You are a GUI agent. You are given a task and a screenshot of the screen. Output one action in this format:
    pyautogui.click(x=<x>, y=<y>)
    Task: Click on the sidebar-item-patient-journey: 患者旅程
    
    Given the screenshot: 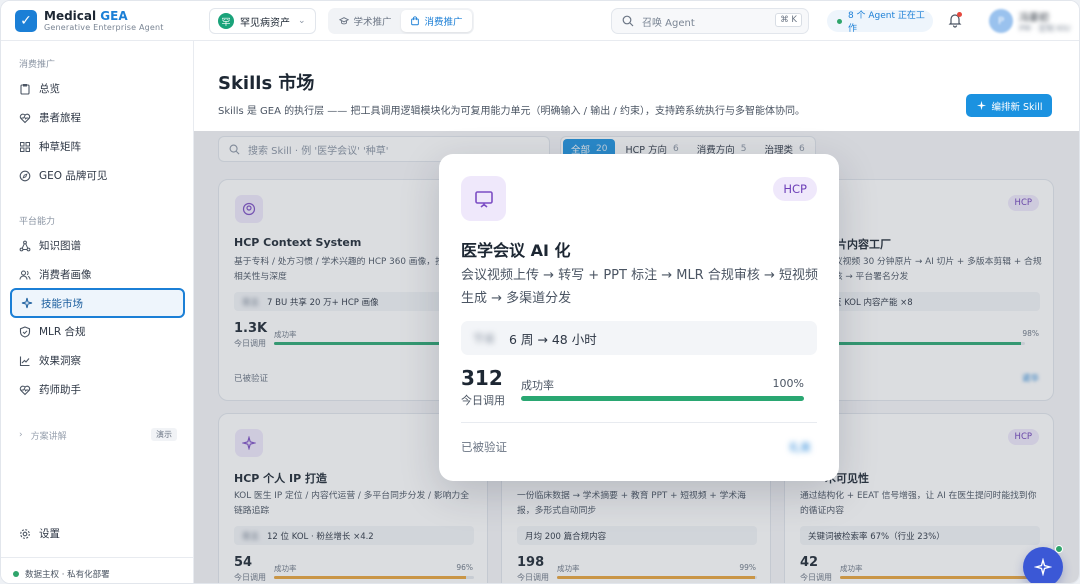 What is the action you would take?
    pyautogui.click(x=97, y=117)
    